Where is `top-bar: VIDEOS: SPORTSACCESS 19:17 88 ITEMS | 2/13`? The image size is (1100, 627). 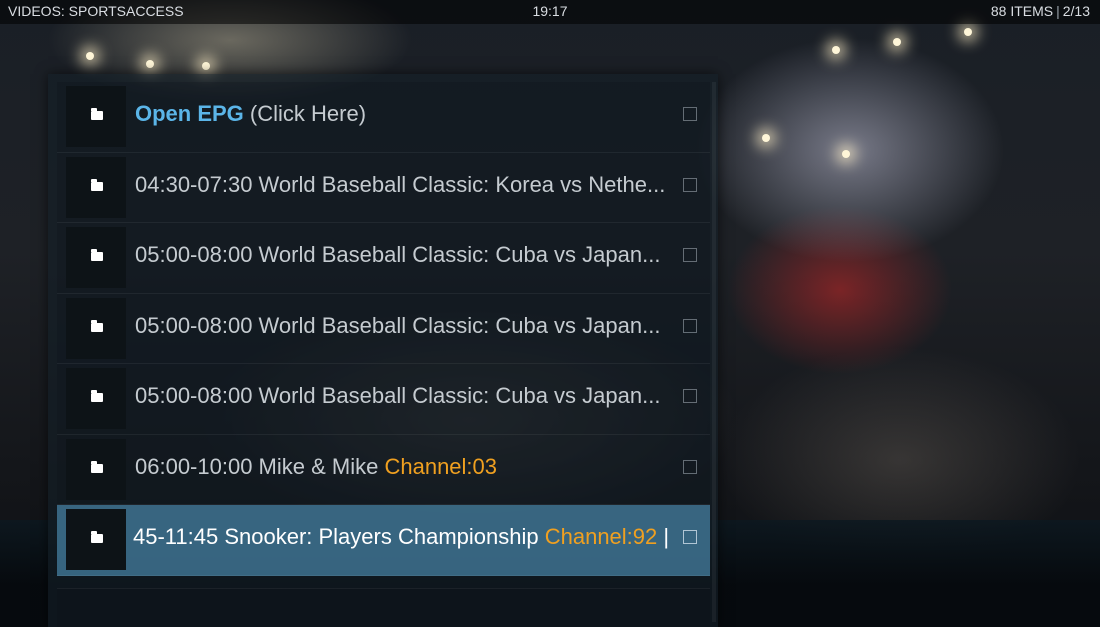 top-bar: VIDEOS: SPORTSACCESS 19:17 88 ITEMS | 2/13 is located at coordinates (550, 12).